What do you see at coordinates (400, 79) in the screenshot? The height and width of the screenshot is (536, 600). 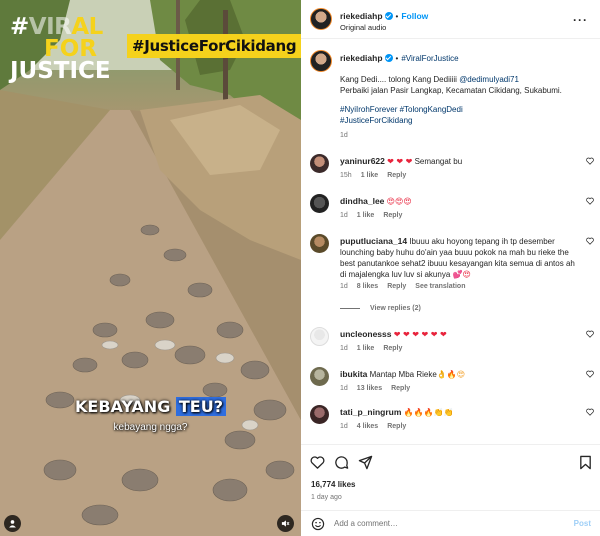 I see `caption-text-1: Kang Dedi.... tolong Kang Dediiiii` at bounding box center [400, 79].